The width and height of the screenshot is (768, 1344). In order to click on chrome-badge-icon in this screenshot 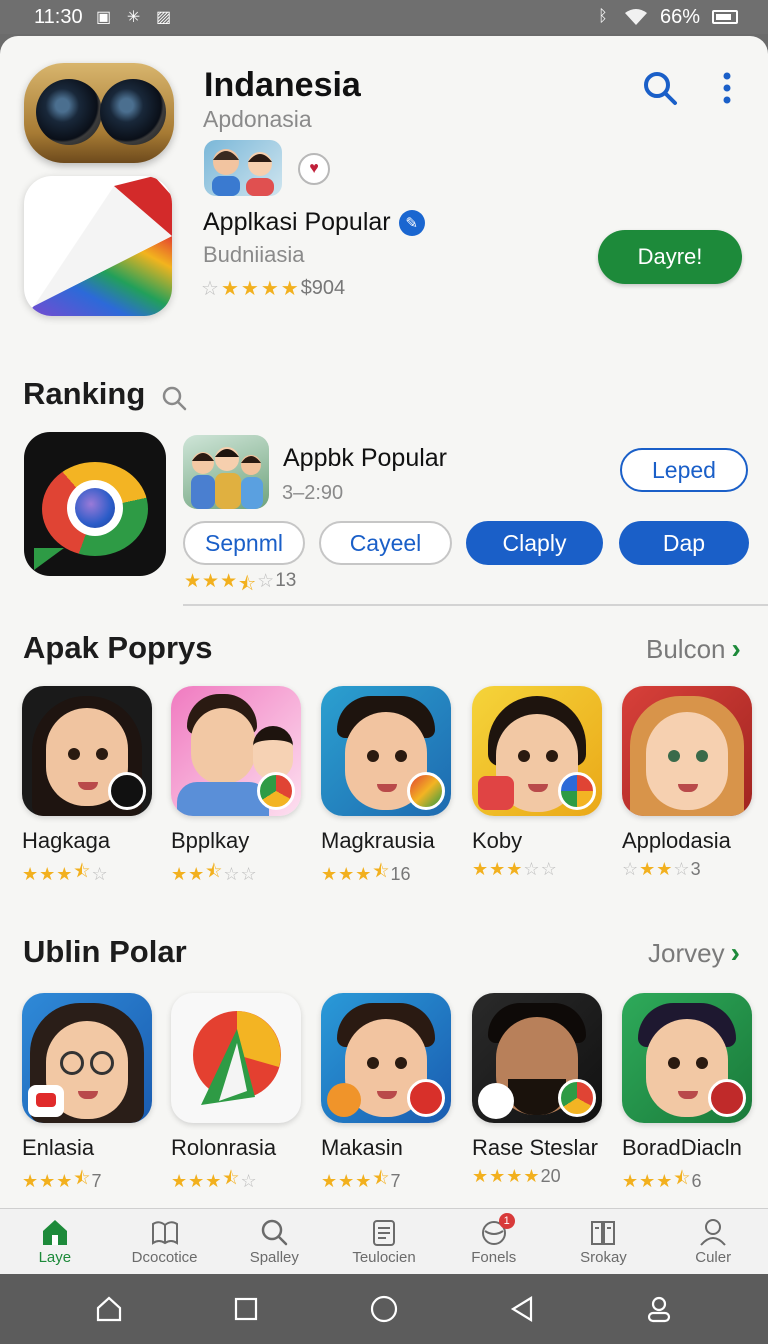, I will do `click(276, 791)`.